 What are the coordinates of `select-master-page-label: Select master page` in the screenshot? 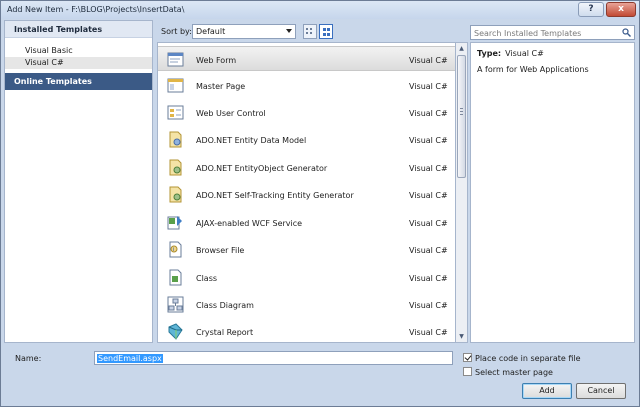 It's located at (514, 372).